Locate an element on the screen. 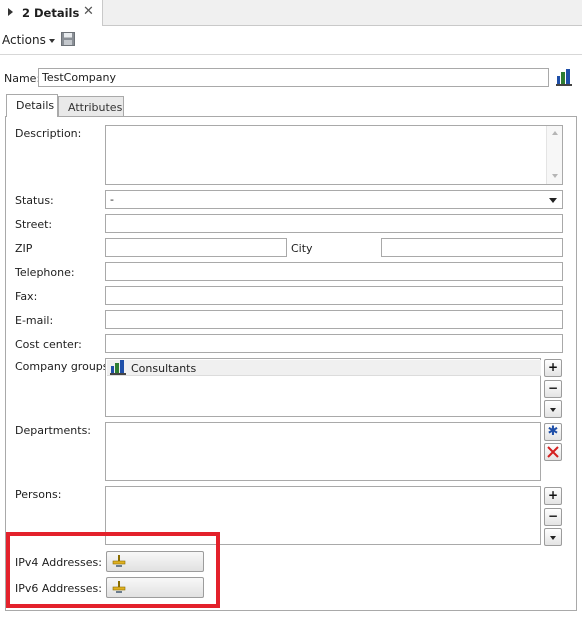  asterisk-icon: ✱ is located at coordinates (553, 431).